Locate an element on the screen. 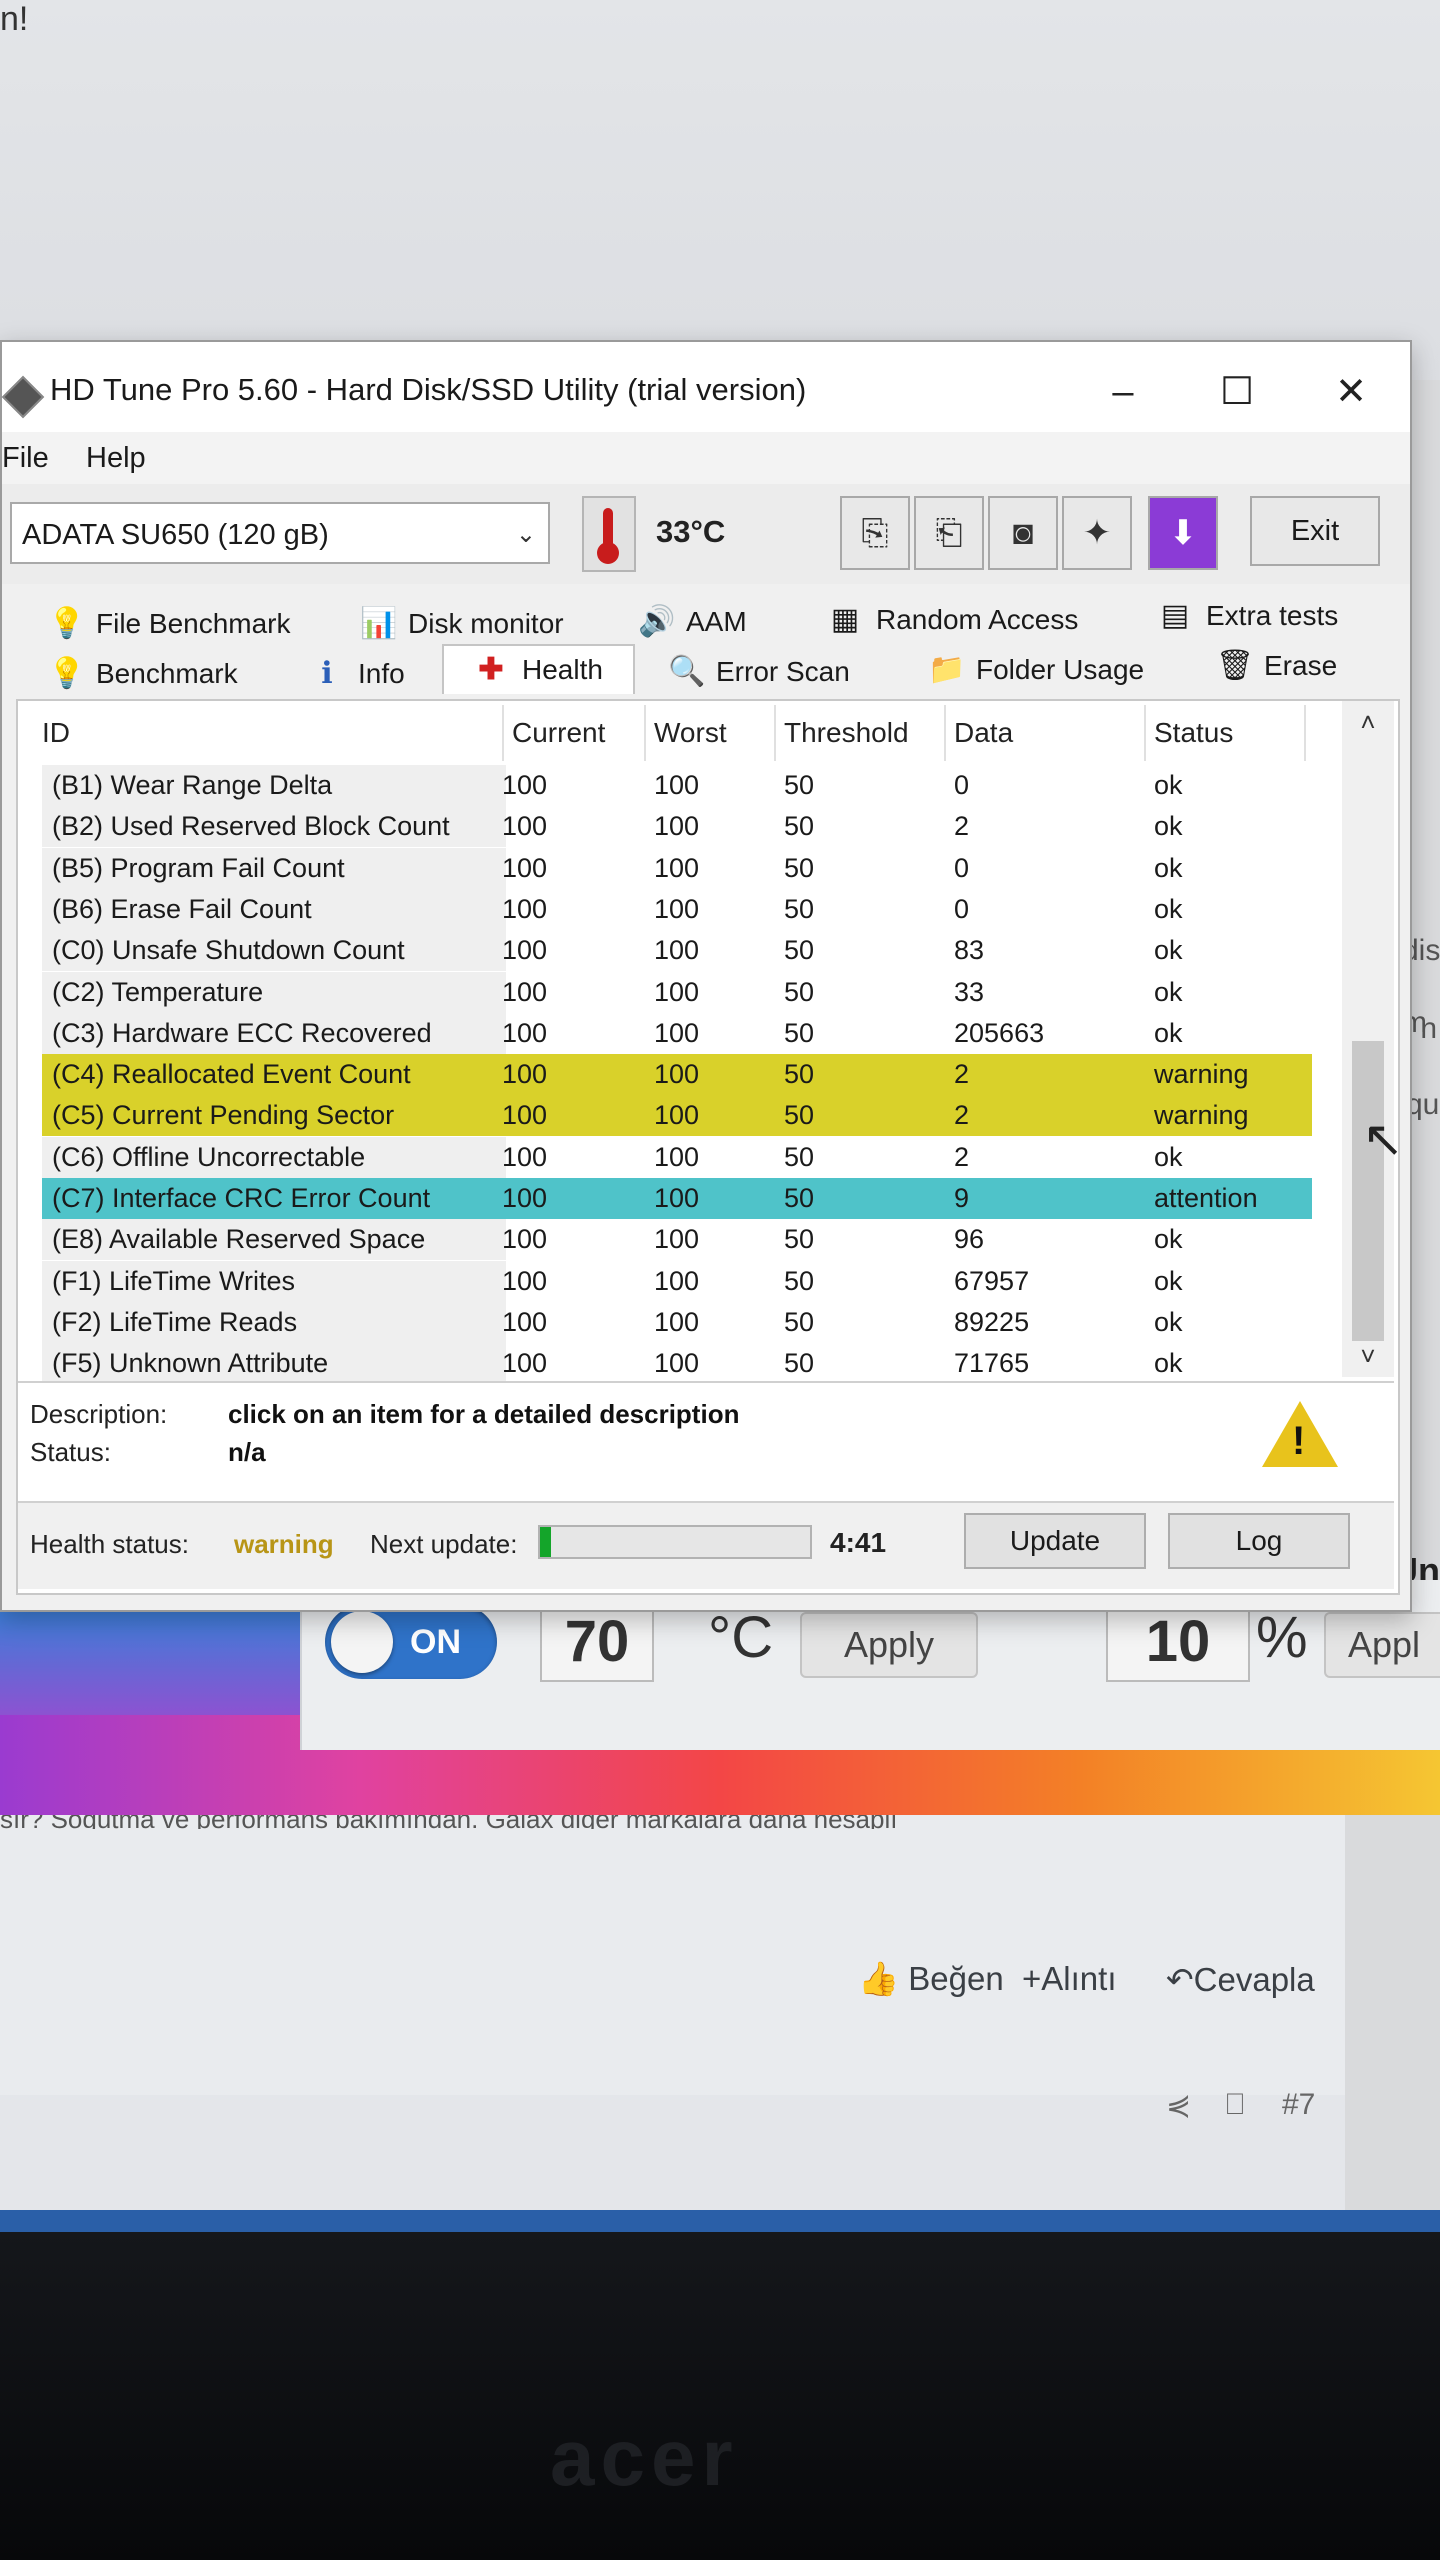  table-row: (B1) Wear Range Delta 100 100 50 0 ok is located at coordinates (677, 785).